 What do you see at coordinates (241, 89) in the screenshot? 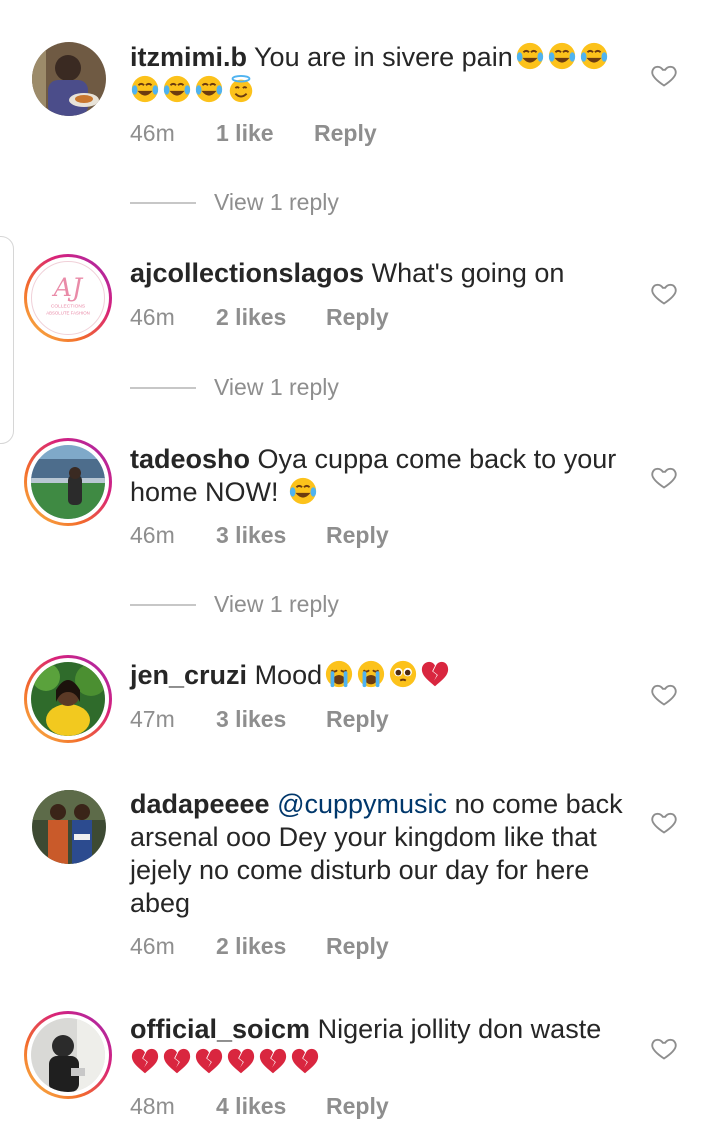
I see `halo-emoji-icon` at bounding box center [241, 89].